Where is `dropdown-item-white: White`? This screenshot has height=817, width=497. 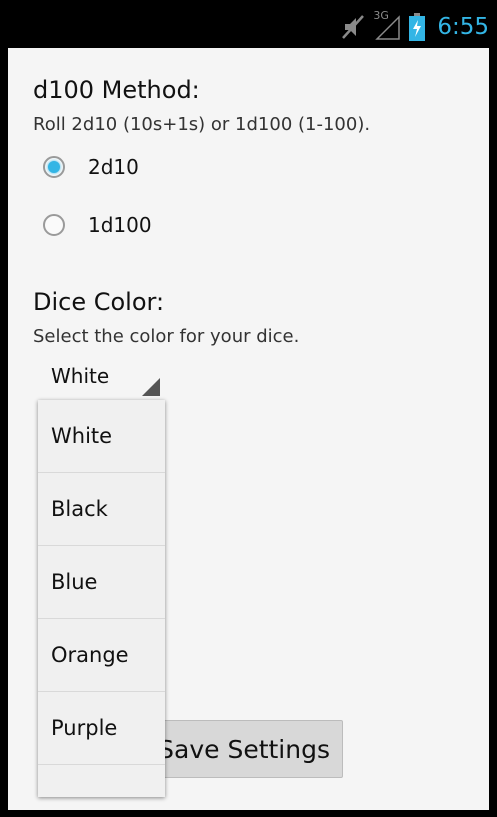
dropdown-item-white: White is located at coordinates (101, 436).